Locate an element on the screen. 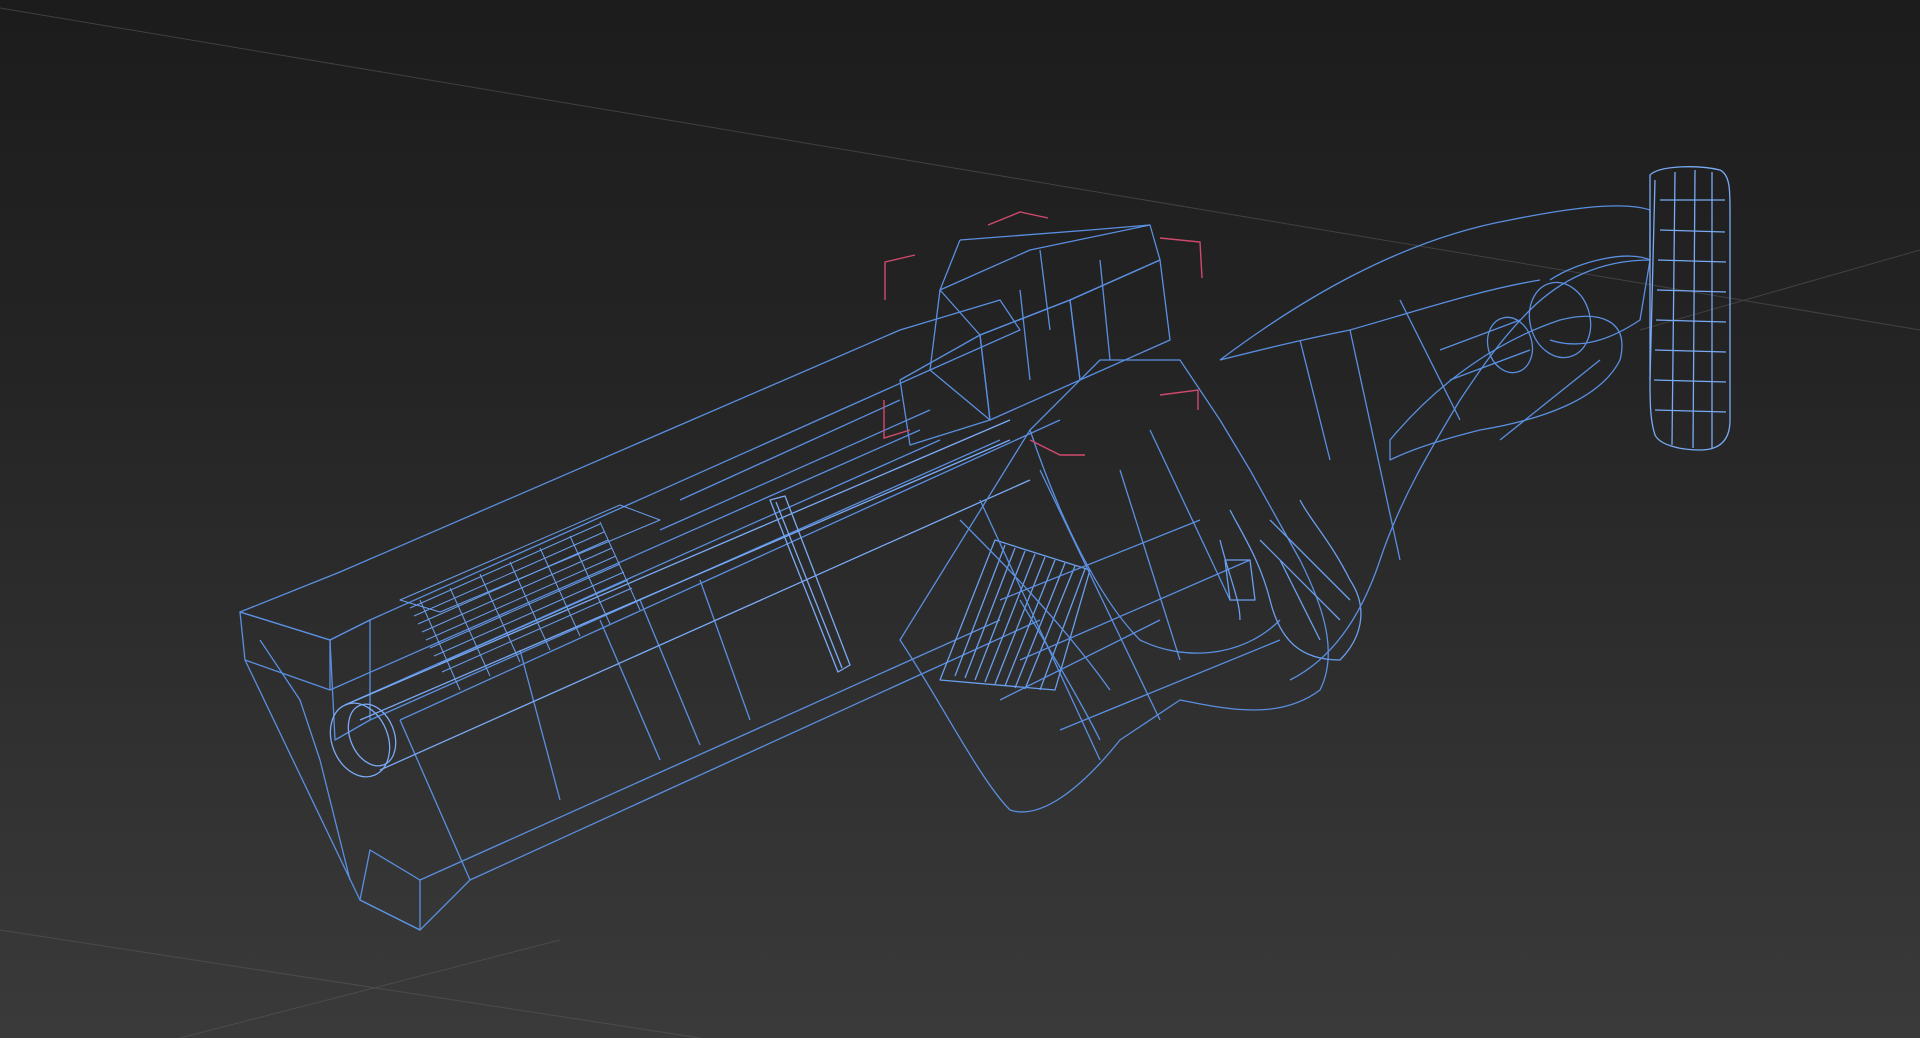 The image size is (1920, 1038). selection-bracket is located at coordinates (1043, 333).